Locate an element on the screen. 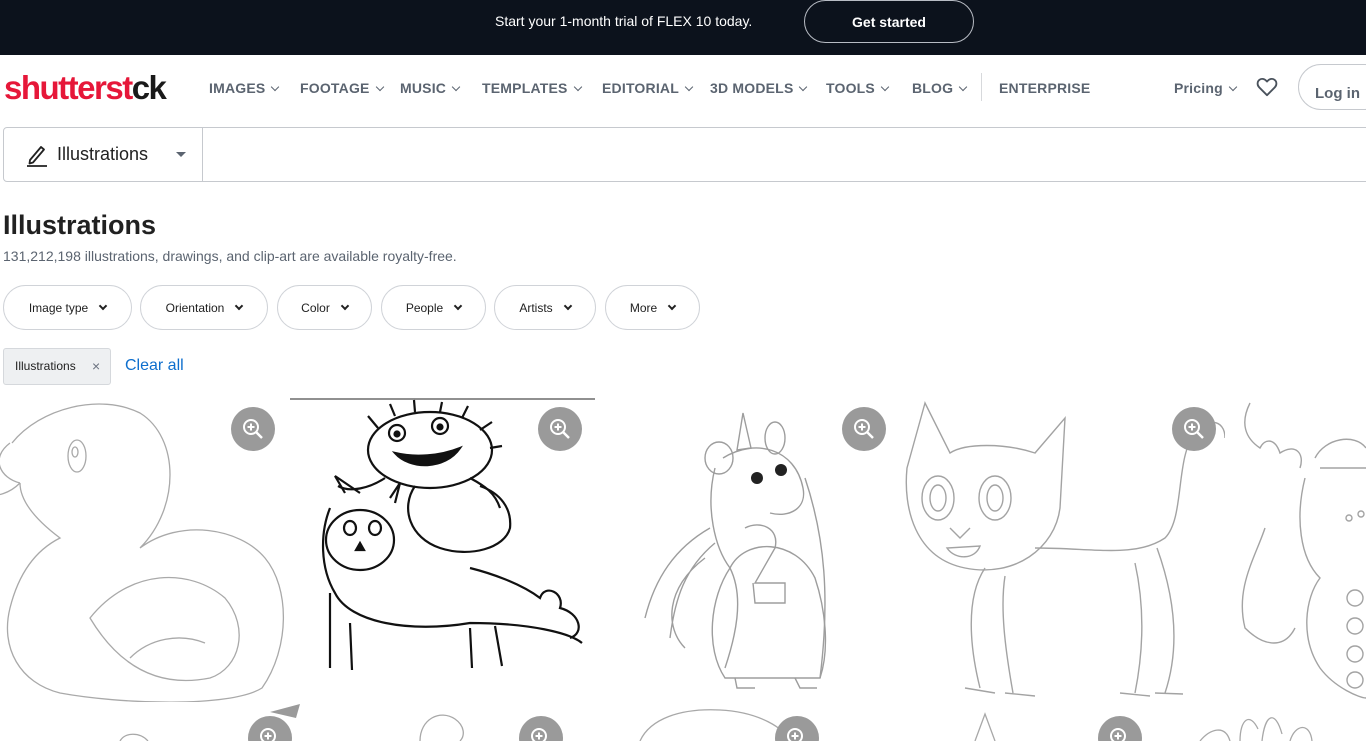  filter-artists: Artists is located at coordinates (545, 307).